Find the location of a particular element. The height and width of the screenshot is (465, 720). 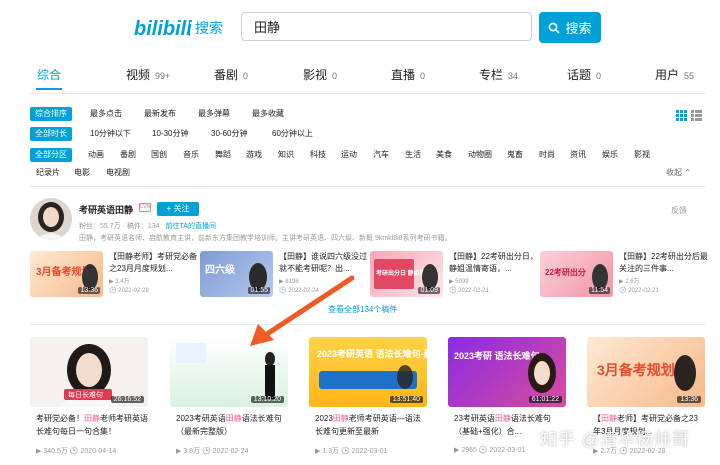

top-search-bar: bilibili 搜索 搜索 is located at coordinates (360, 27).